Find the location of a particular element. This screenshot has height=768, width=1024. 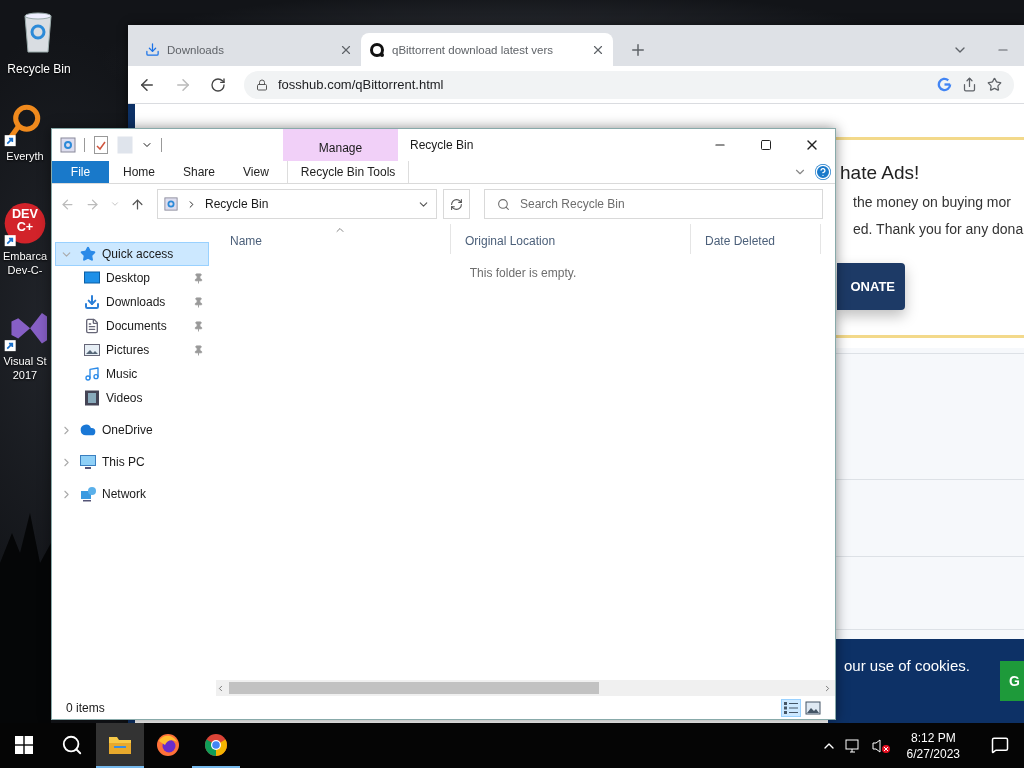

window-title: Recycle Bin is located at coordinates (442, 145).